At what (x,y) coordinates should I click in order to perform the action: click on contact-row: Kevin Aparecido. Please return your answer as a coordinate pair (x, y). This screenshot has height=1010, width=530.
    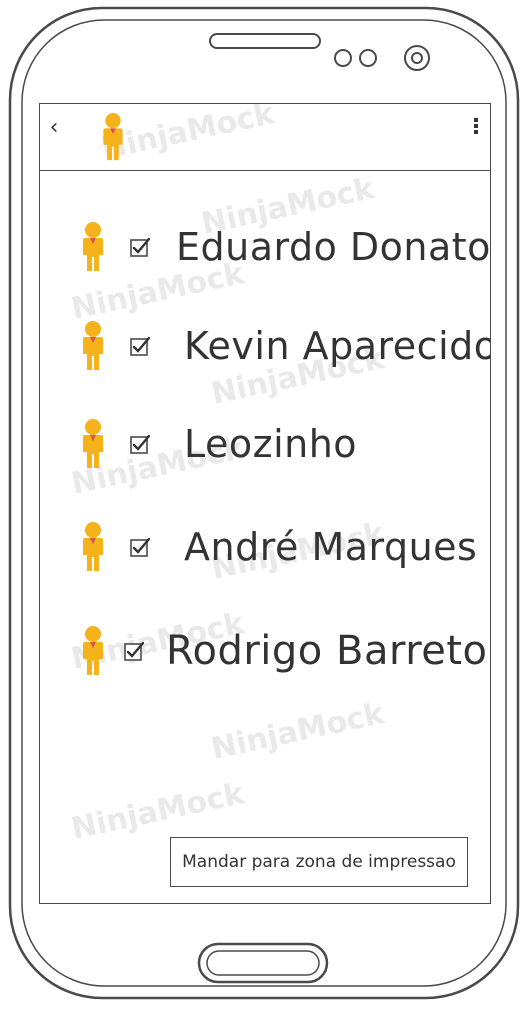
    Looking at the image, I should click on (265, 346).